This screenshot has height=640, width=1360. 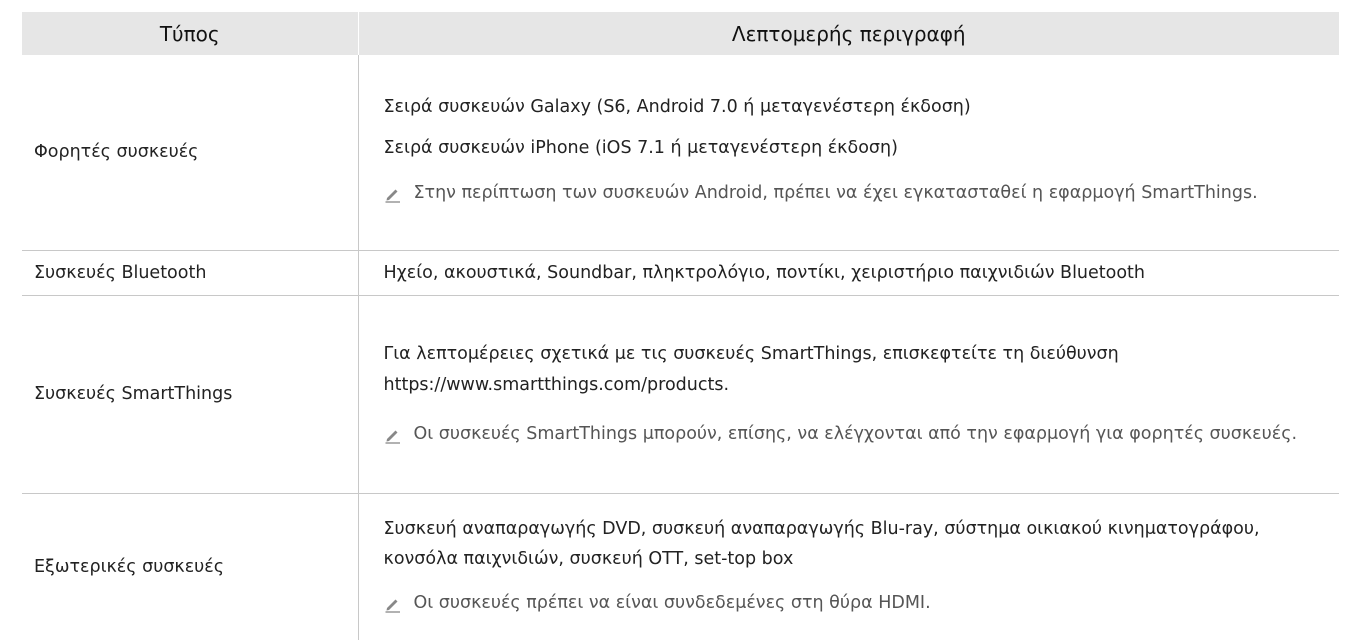 I want to click on table-header-row: Τύπος Λεπτομερής περιγραφή, so click(x=680, y=33).